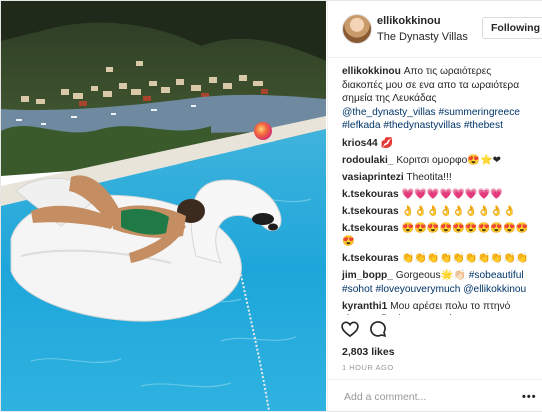  What do you see at coordinates (449, 160) in the screenshot?
I see `comment-text: Κοριτσι ομορφο😍⭐❤` at bounding box center [449, 160].